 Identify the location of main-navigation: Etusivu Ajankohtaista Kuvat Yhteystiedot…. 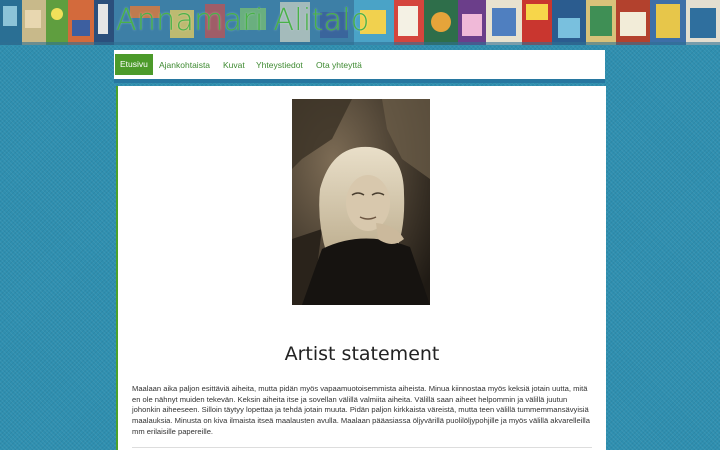
(359, 66).